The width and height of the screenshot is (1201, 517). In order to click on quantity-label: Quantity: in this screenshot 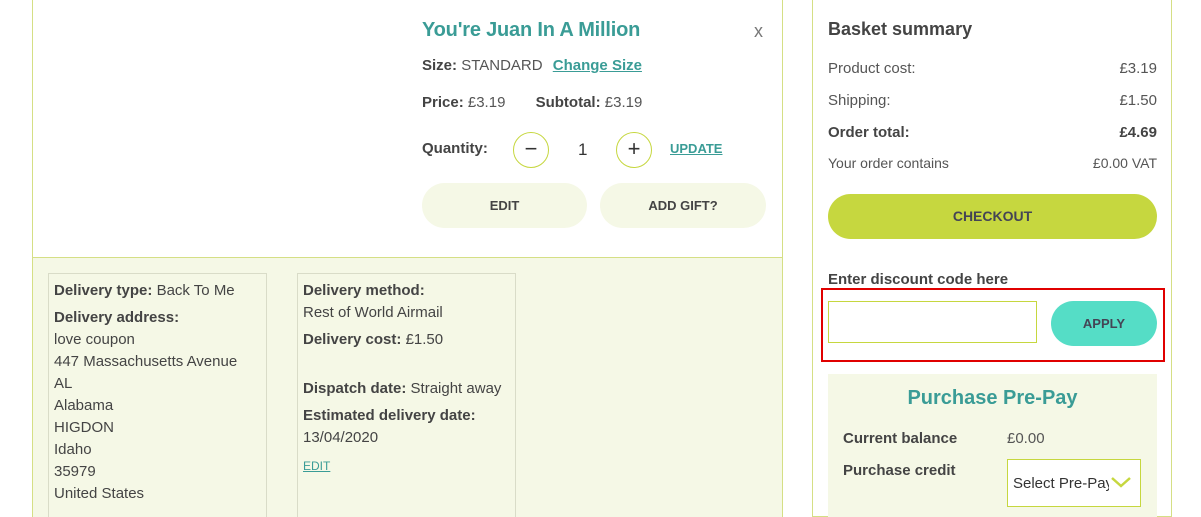, I will do `click(455, 148)`.